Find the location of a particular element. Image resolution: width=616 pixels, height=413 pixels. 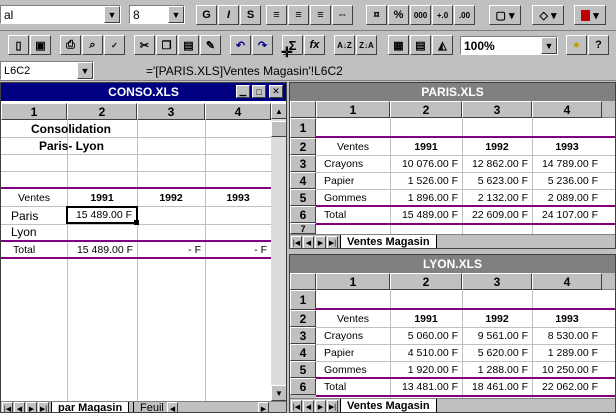

paris-lyon-heading: Paris- Lyon is located at coordinates (71, 145).